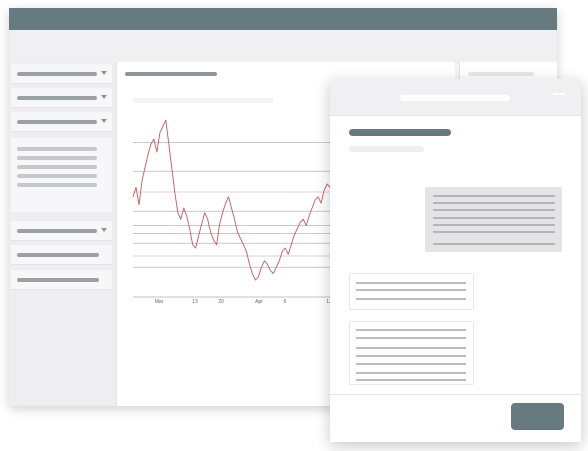 The image size is (588, 451). What do you see at coordinates (283, 19) in the screenshot?
I see `title-bar` at bounding box center [283, 19].